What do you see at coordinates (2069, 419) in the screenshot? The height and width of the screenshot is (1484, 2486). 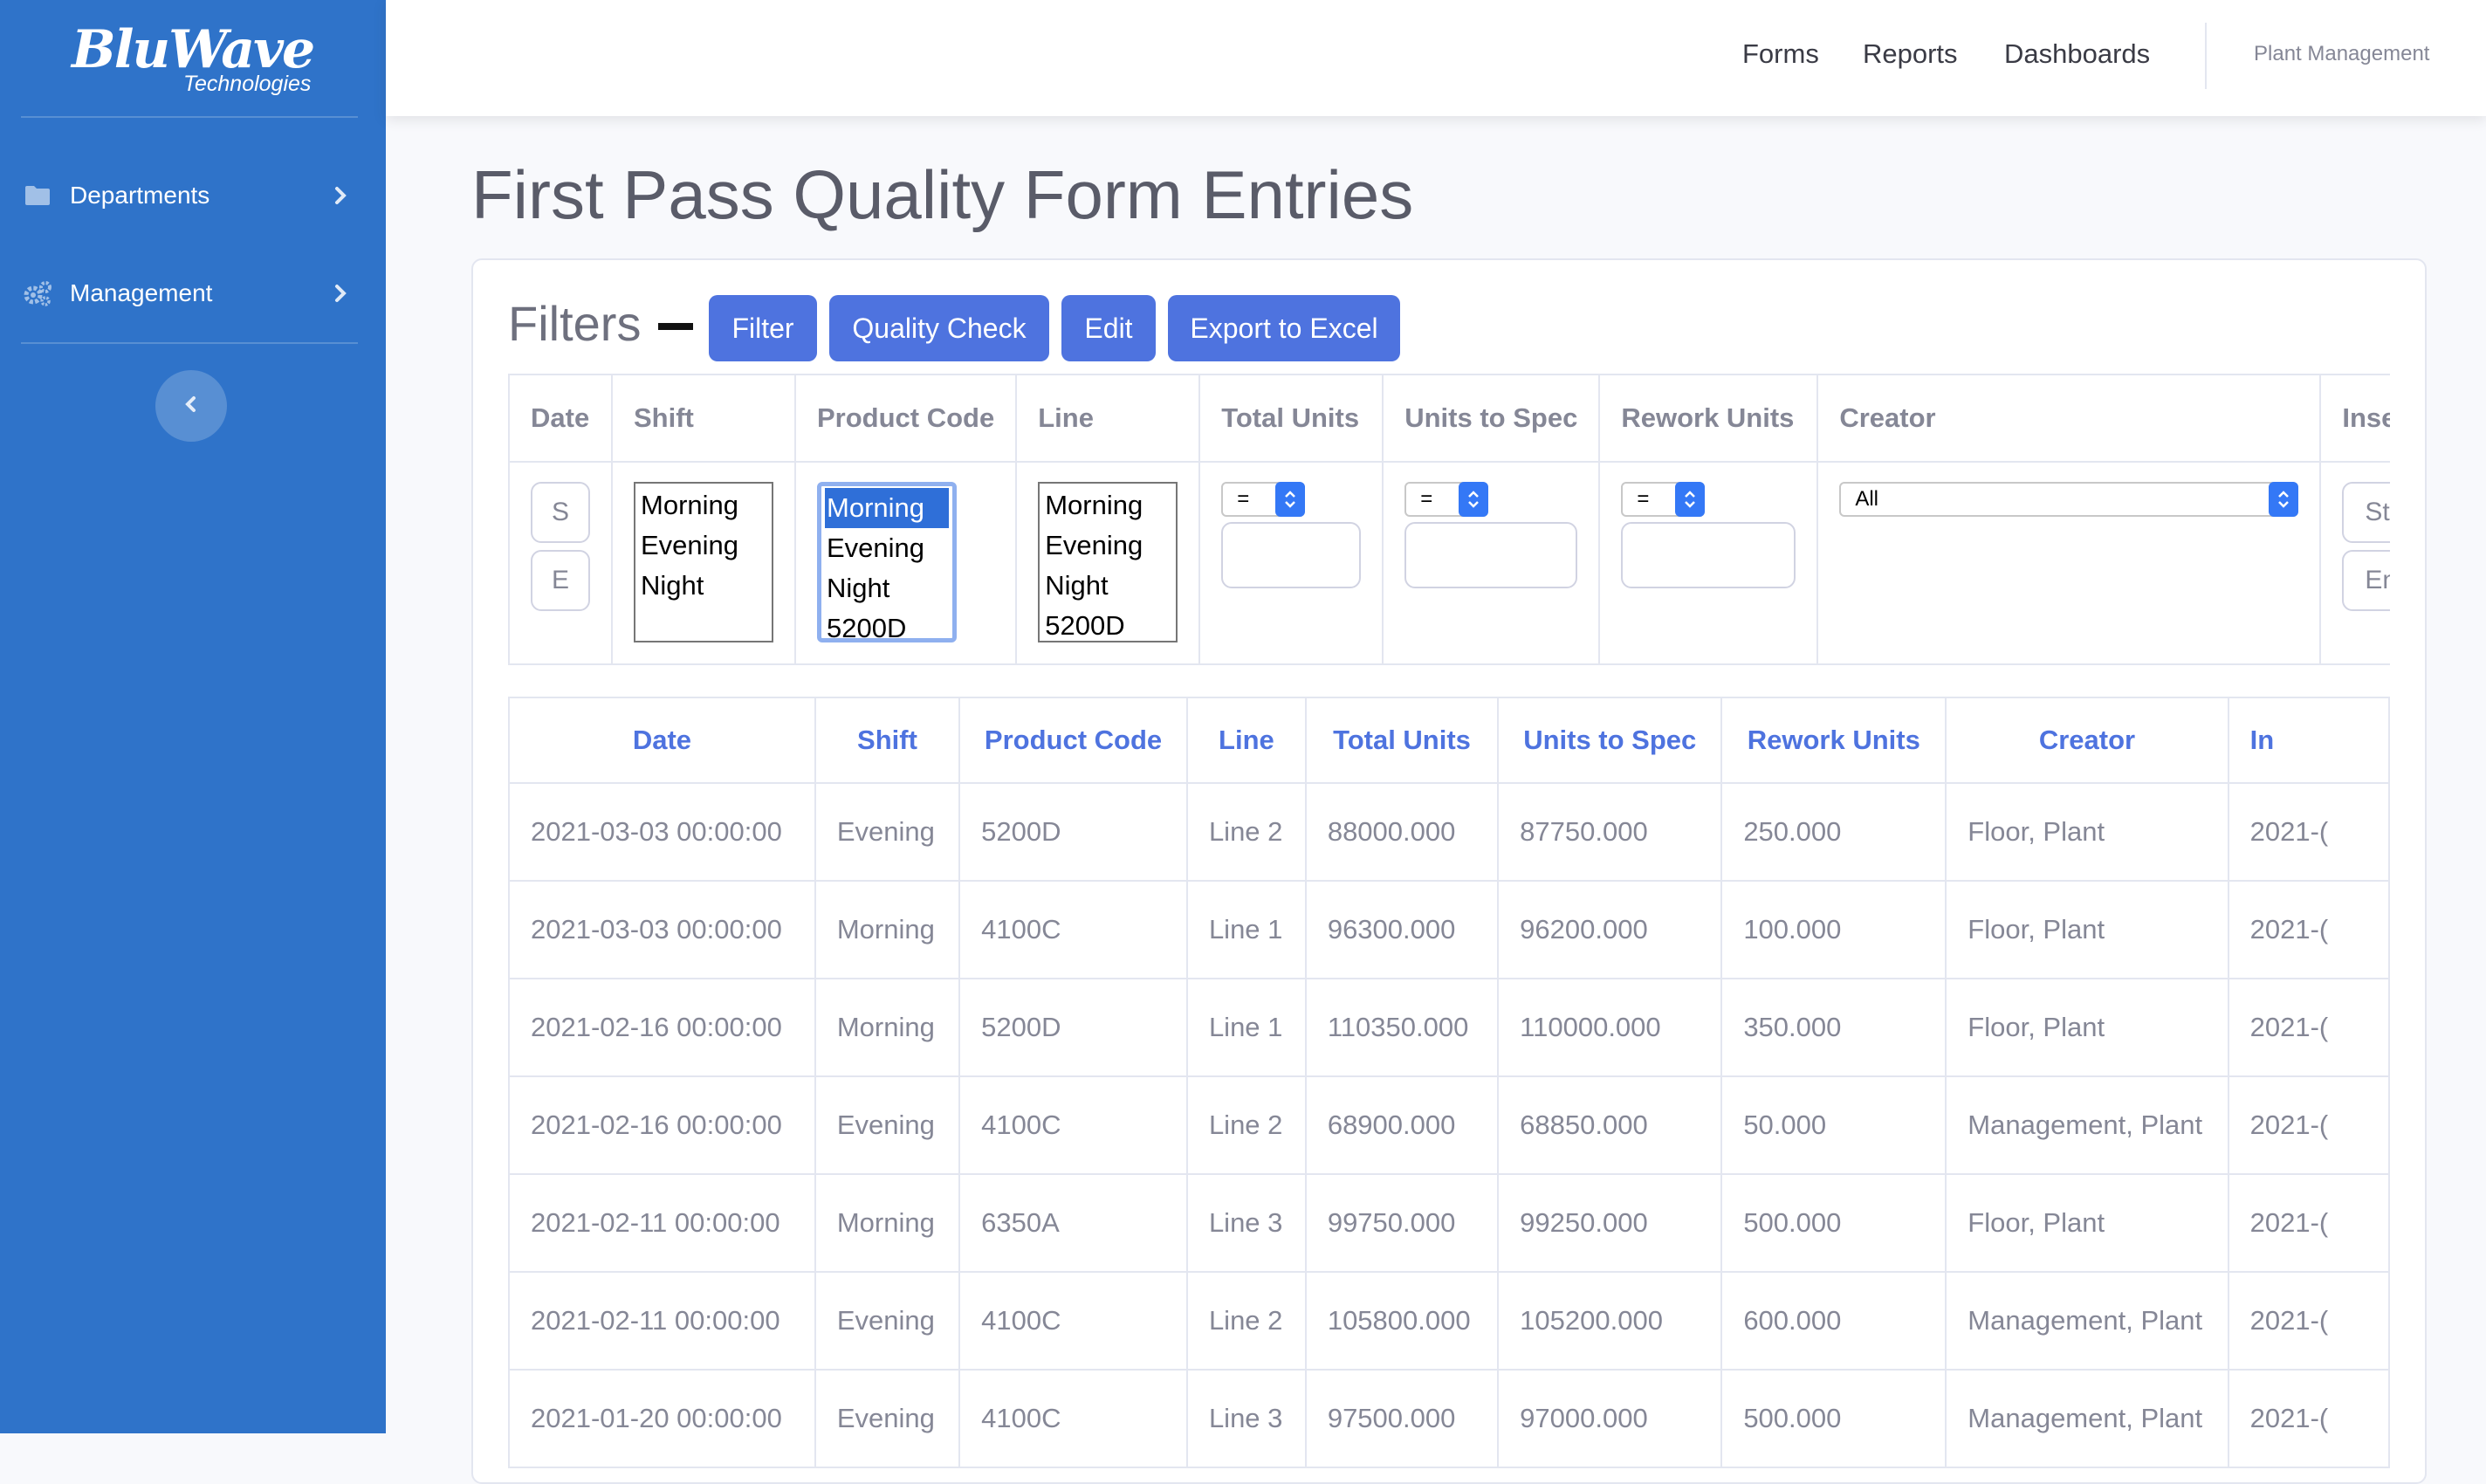 I see `filter-col-creator: Creator` at bounding box center [2069, 419].